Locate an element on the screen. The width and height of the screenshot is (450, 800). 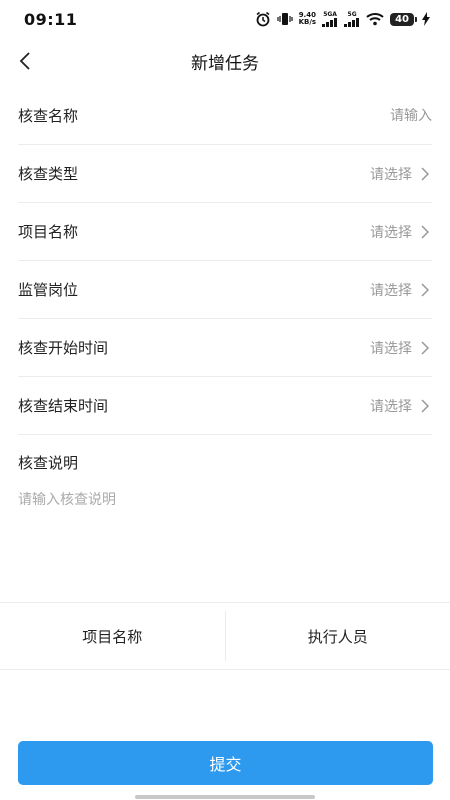
tab-bar: 项目名称 执行人员 is located at coordinates (225, 636).